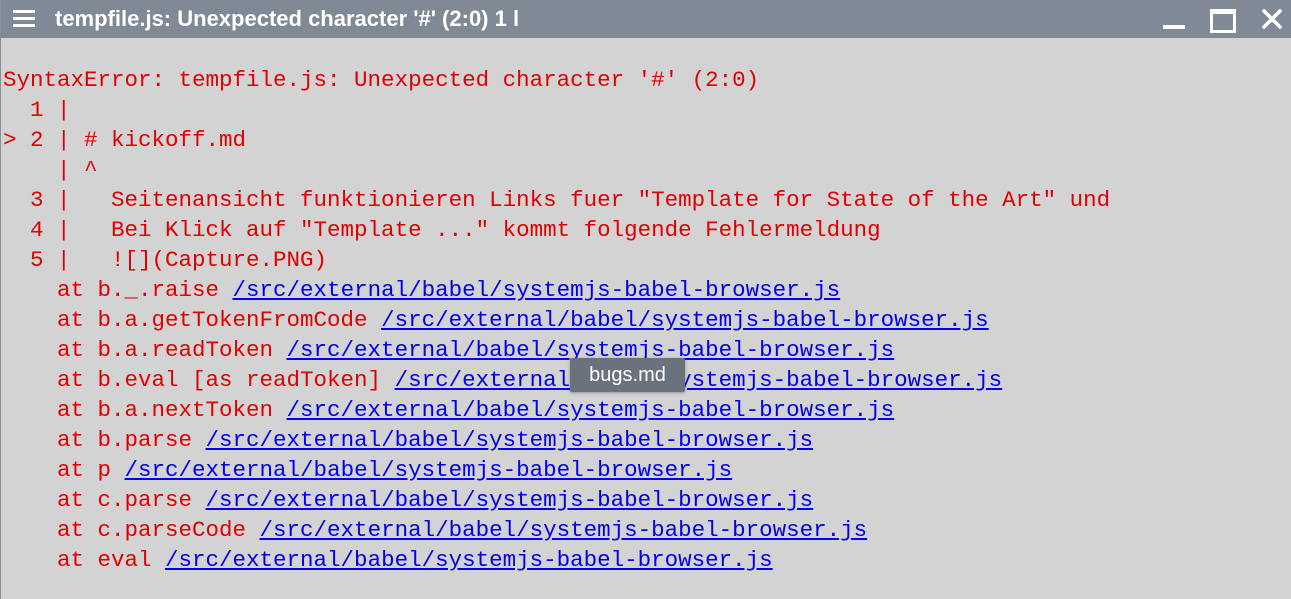  What do you see at coordinates (50, 170) in the screenshot?
I see `code-frame-line: | ^` at bounding box center [50, 170].